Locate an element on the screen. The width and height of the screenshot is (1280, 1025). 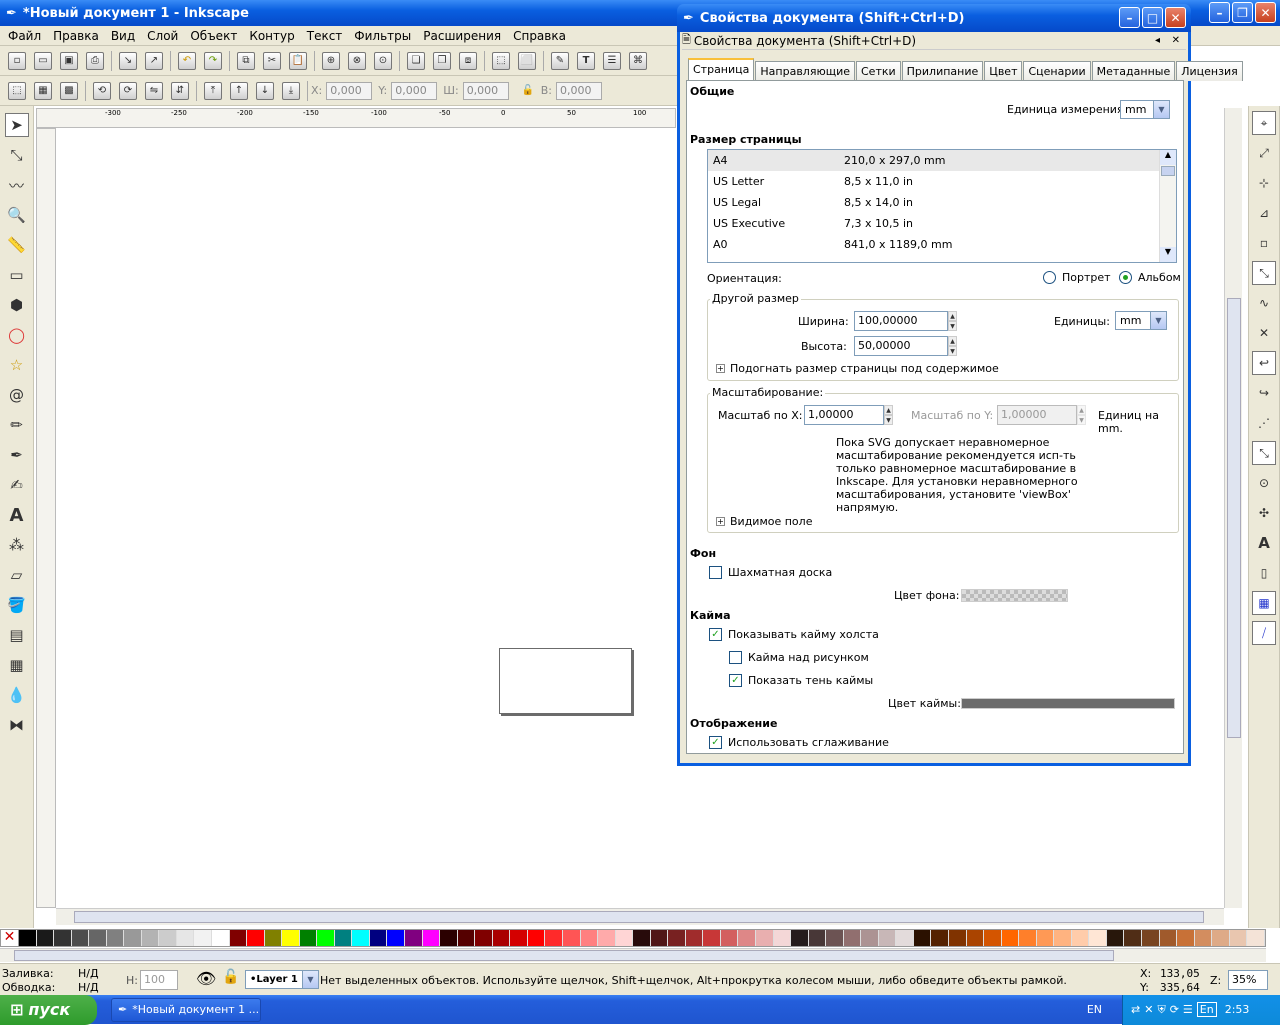
unit-select: mm ▼ is located at coordinates (1145, 109).